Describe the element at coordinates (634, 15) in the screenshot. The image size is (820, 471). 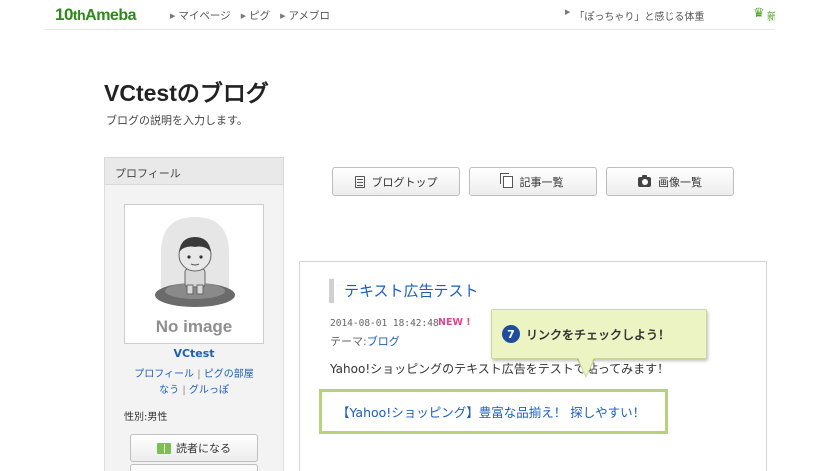
I see `top-news-link: ▶ 「ぽっちゃり」と感じる体重` at that location.